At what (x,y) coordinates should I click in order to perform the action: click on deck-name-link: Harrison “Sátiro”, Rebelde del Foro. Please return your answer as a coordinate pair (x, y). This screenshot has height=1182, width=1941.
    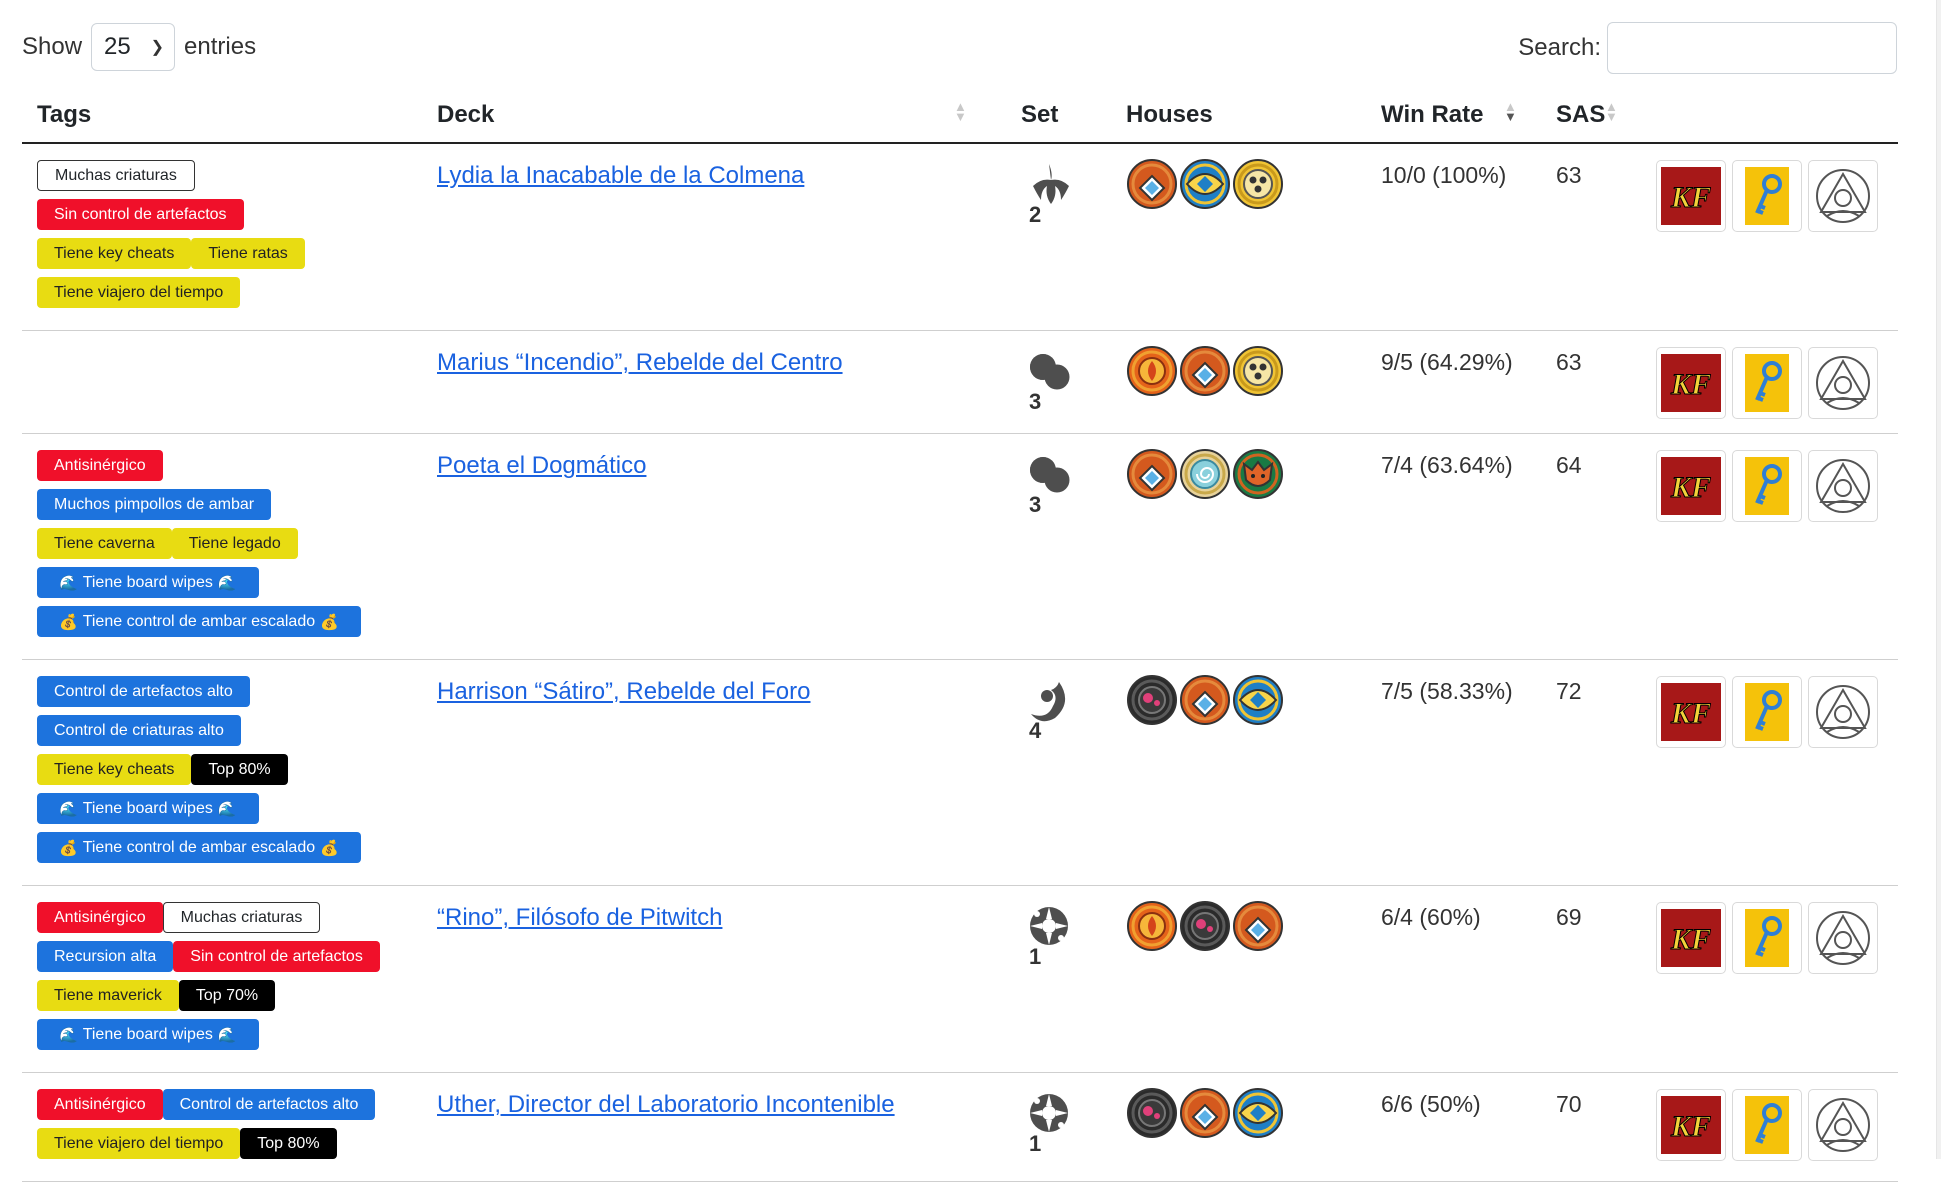
    Looking at the image, I should click on (624, 692).